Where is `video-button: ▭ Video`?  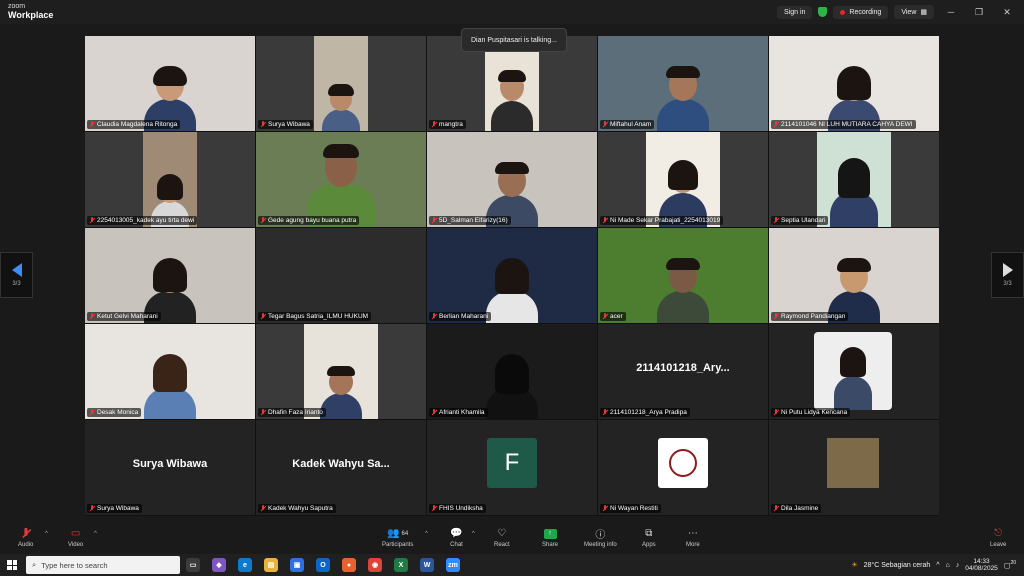 video-button: ▭ Video is located at coordinates (75, 537).